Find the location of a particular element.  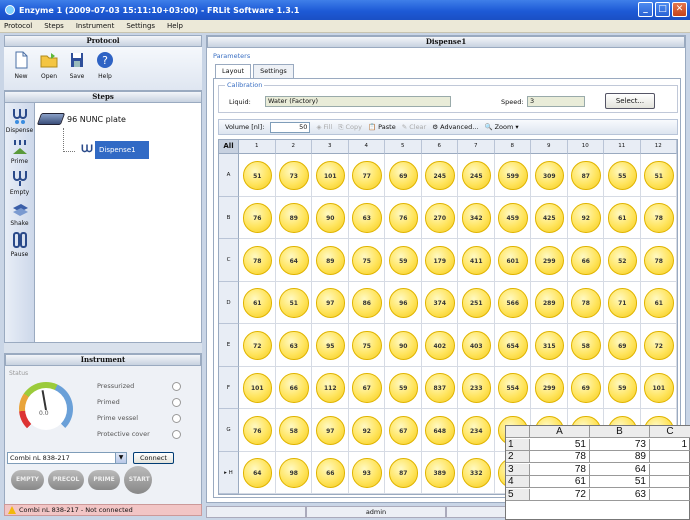

plate-well: 112 is located at coordinates (330, 388).